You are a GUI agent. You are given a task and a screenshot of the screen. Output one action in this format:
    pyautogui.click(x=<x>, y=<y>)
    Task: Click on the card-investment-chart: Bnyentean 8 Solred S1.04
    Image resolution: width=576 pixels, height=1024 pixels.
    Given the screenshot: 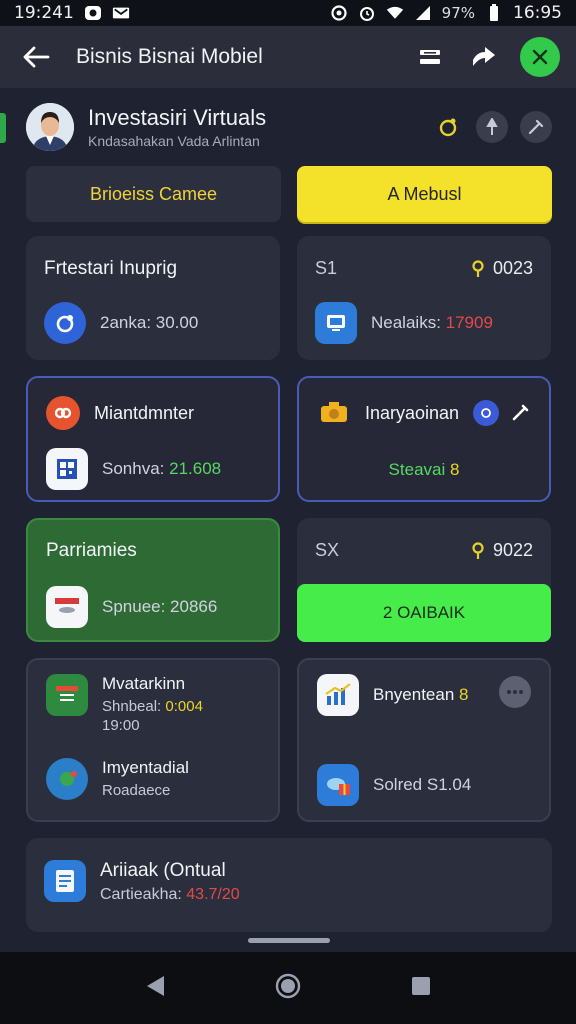 What is the action you would take?
    pyautogui.click(x=424, y=740)
    